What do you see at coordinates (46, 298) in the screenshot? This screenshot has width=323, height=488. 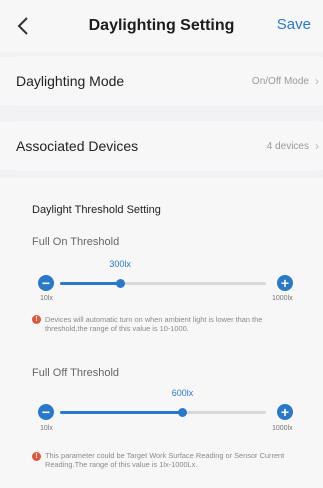 I see `full-on-min-label: 10lx` at bounding box center [46, 298].